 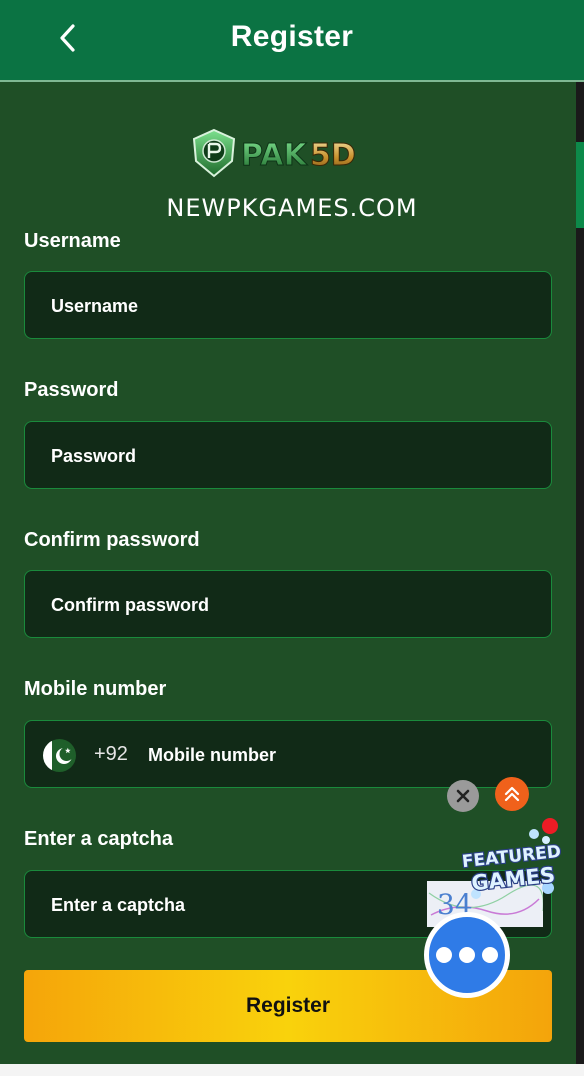 What do you see at coordinates (98, 839) in the screenshot?
I see `captcha-label: Enter a captcha` at bounding box center [98, 839].